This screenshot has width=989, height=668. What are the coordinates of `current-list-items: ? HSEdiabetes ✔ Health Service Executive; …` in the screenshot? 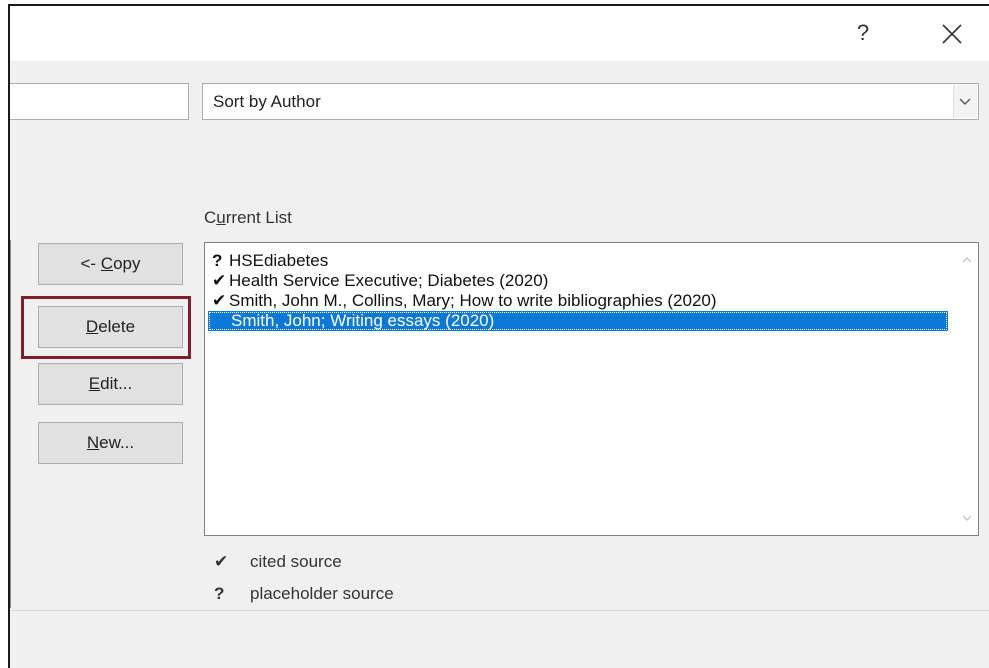 It's located at (577, 291).